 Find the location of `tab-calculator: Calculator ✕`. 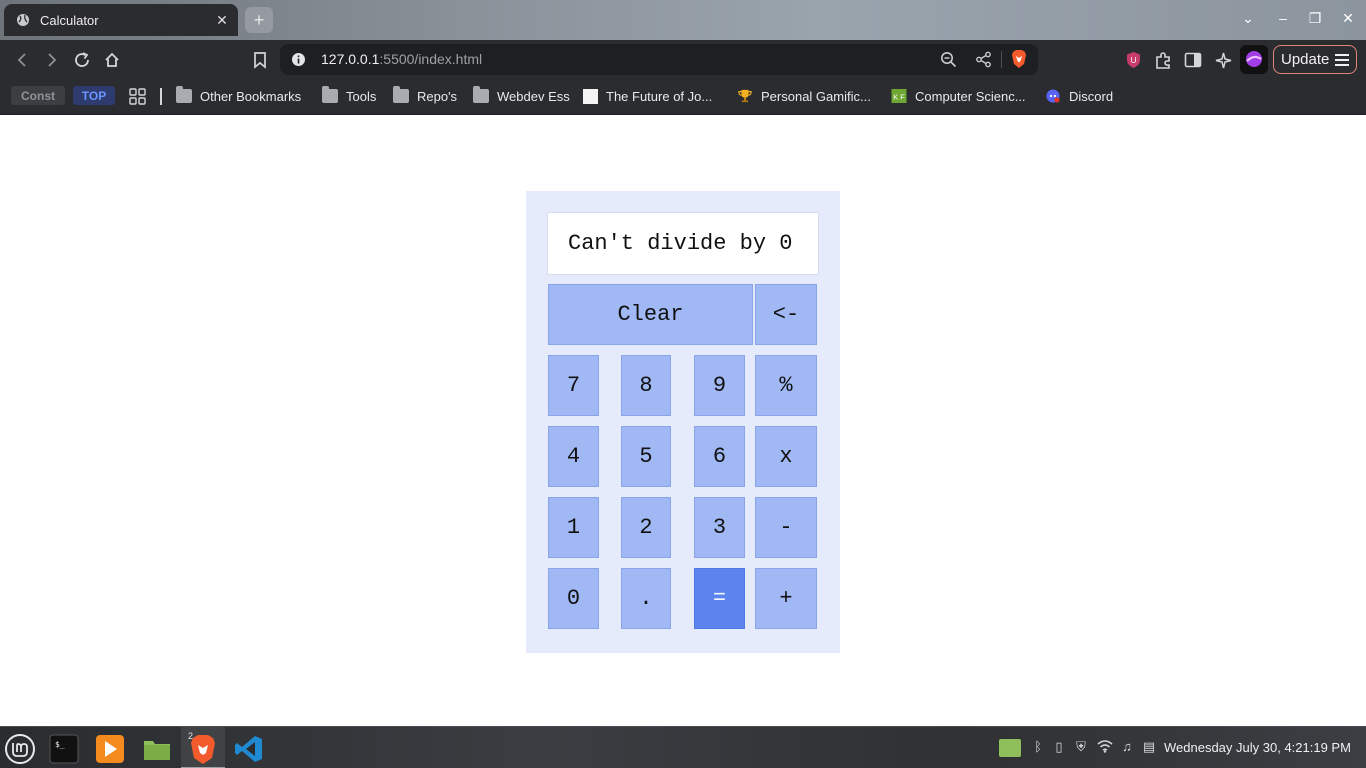

tab-calculator: Calculator ✕ is located at coordinates (121, 20).